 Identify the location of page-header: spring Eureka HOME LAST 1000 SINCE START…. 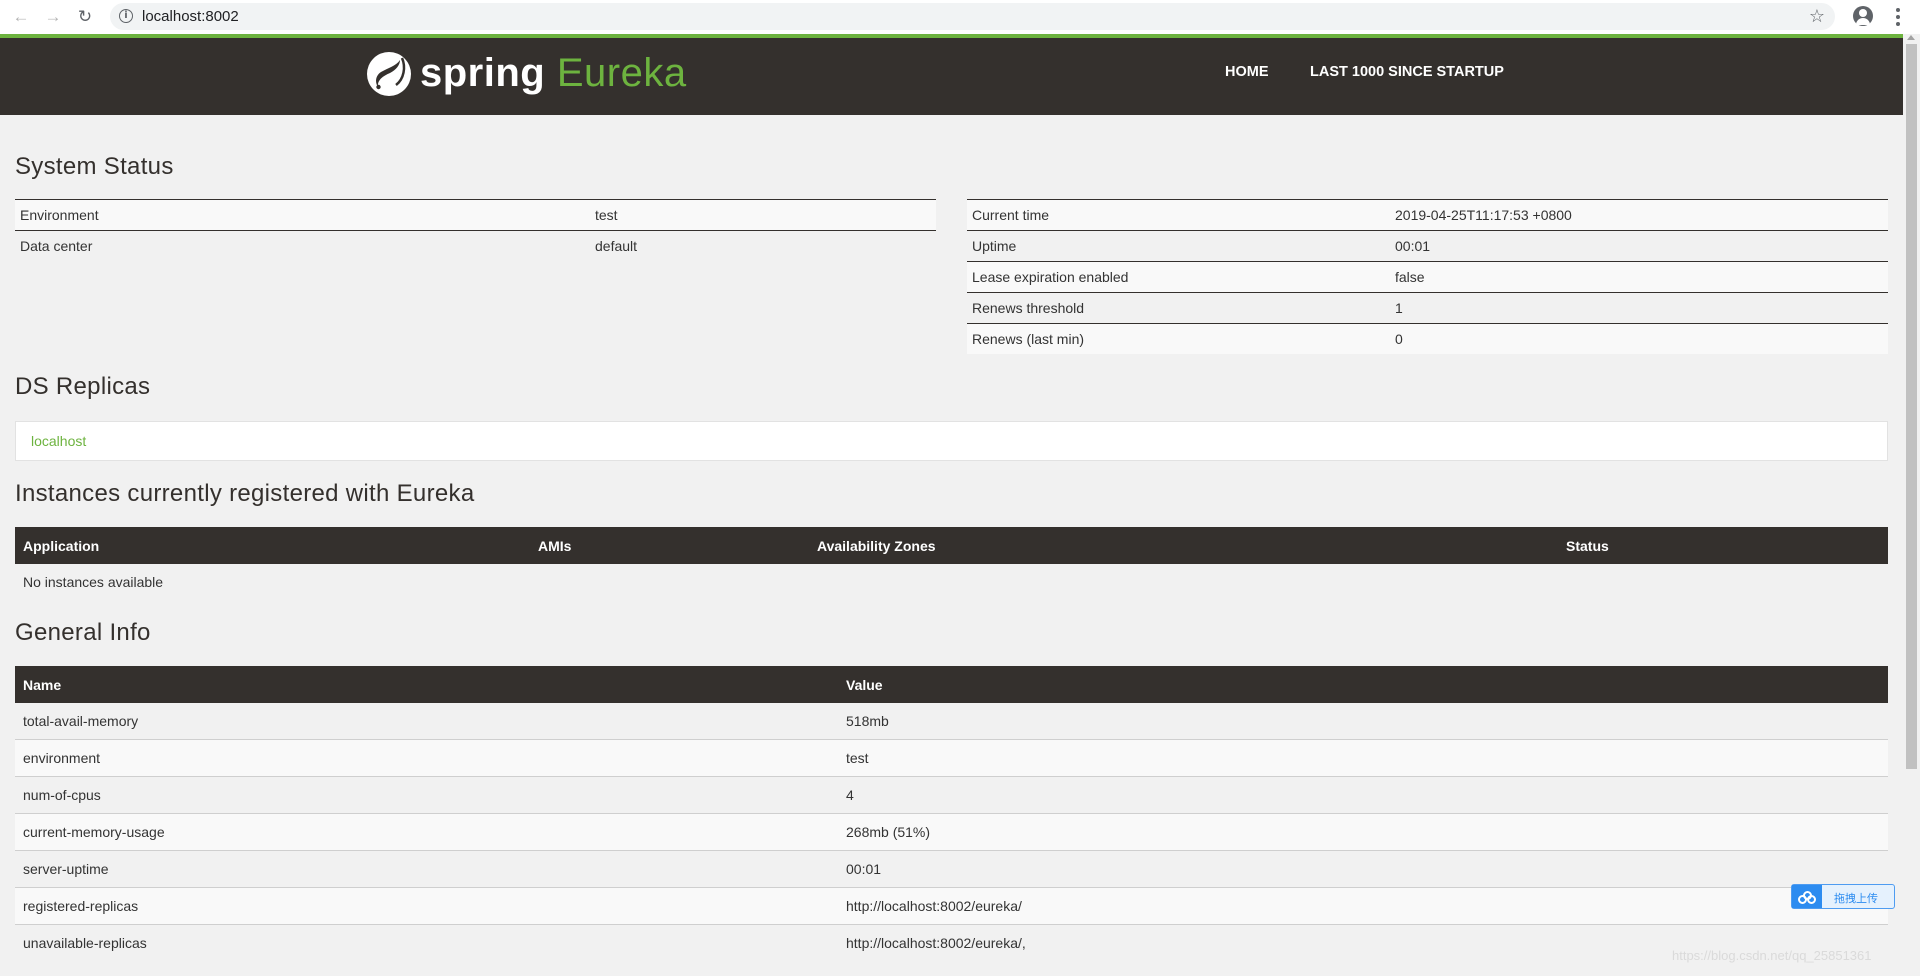
(951, 74).